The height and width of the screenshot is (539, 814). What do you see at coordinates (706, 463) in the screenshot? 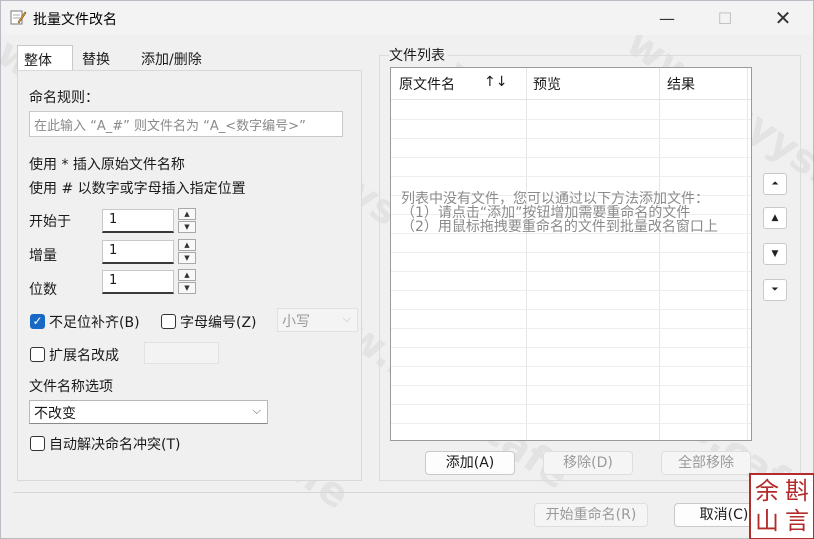
I see `remove-all-button: 全部移除` at bounding box center [706, 463].